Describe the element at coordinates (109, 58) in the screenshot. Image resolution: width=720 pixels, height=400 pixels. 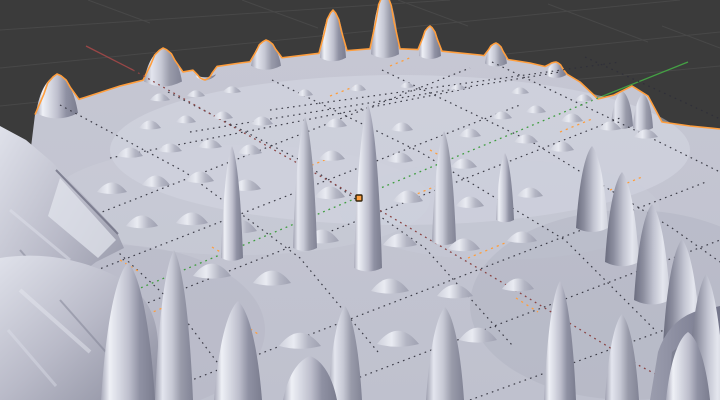
I see `x-axis-line` at that location.